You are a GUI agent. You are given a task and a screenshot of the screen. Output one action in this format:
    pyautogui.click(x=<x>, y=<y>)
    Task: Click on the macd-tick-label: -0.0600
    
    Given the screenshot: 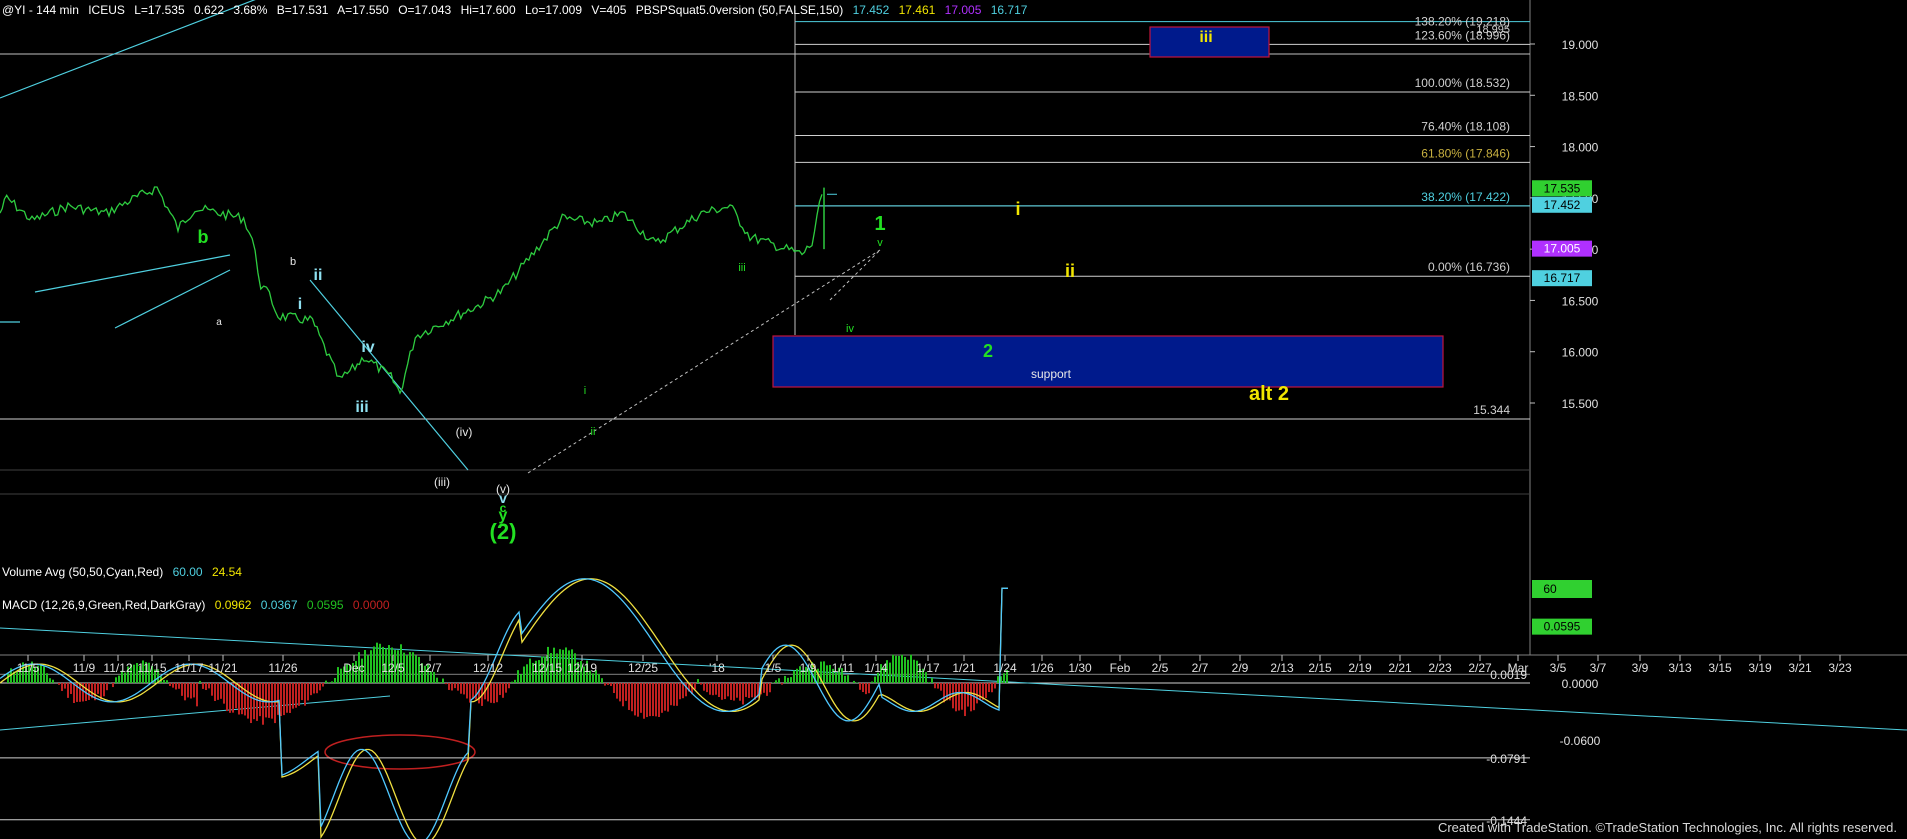 What is the action you would take?
    pyautogui.click(x=1580, y=741)
    